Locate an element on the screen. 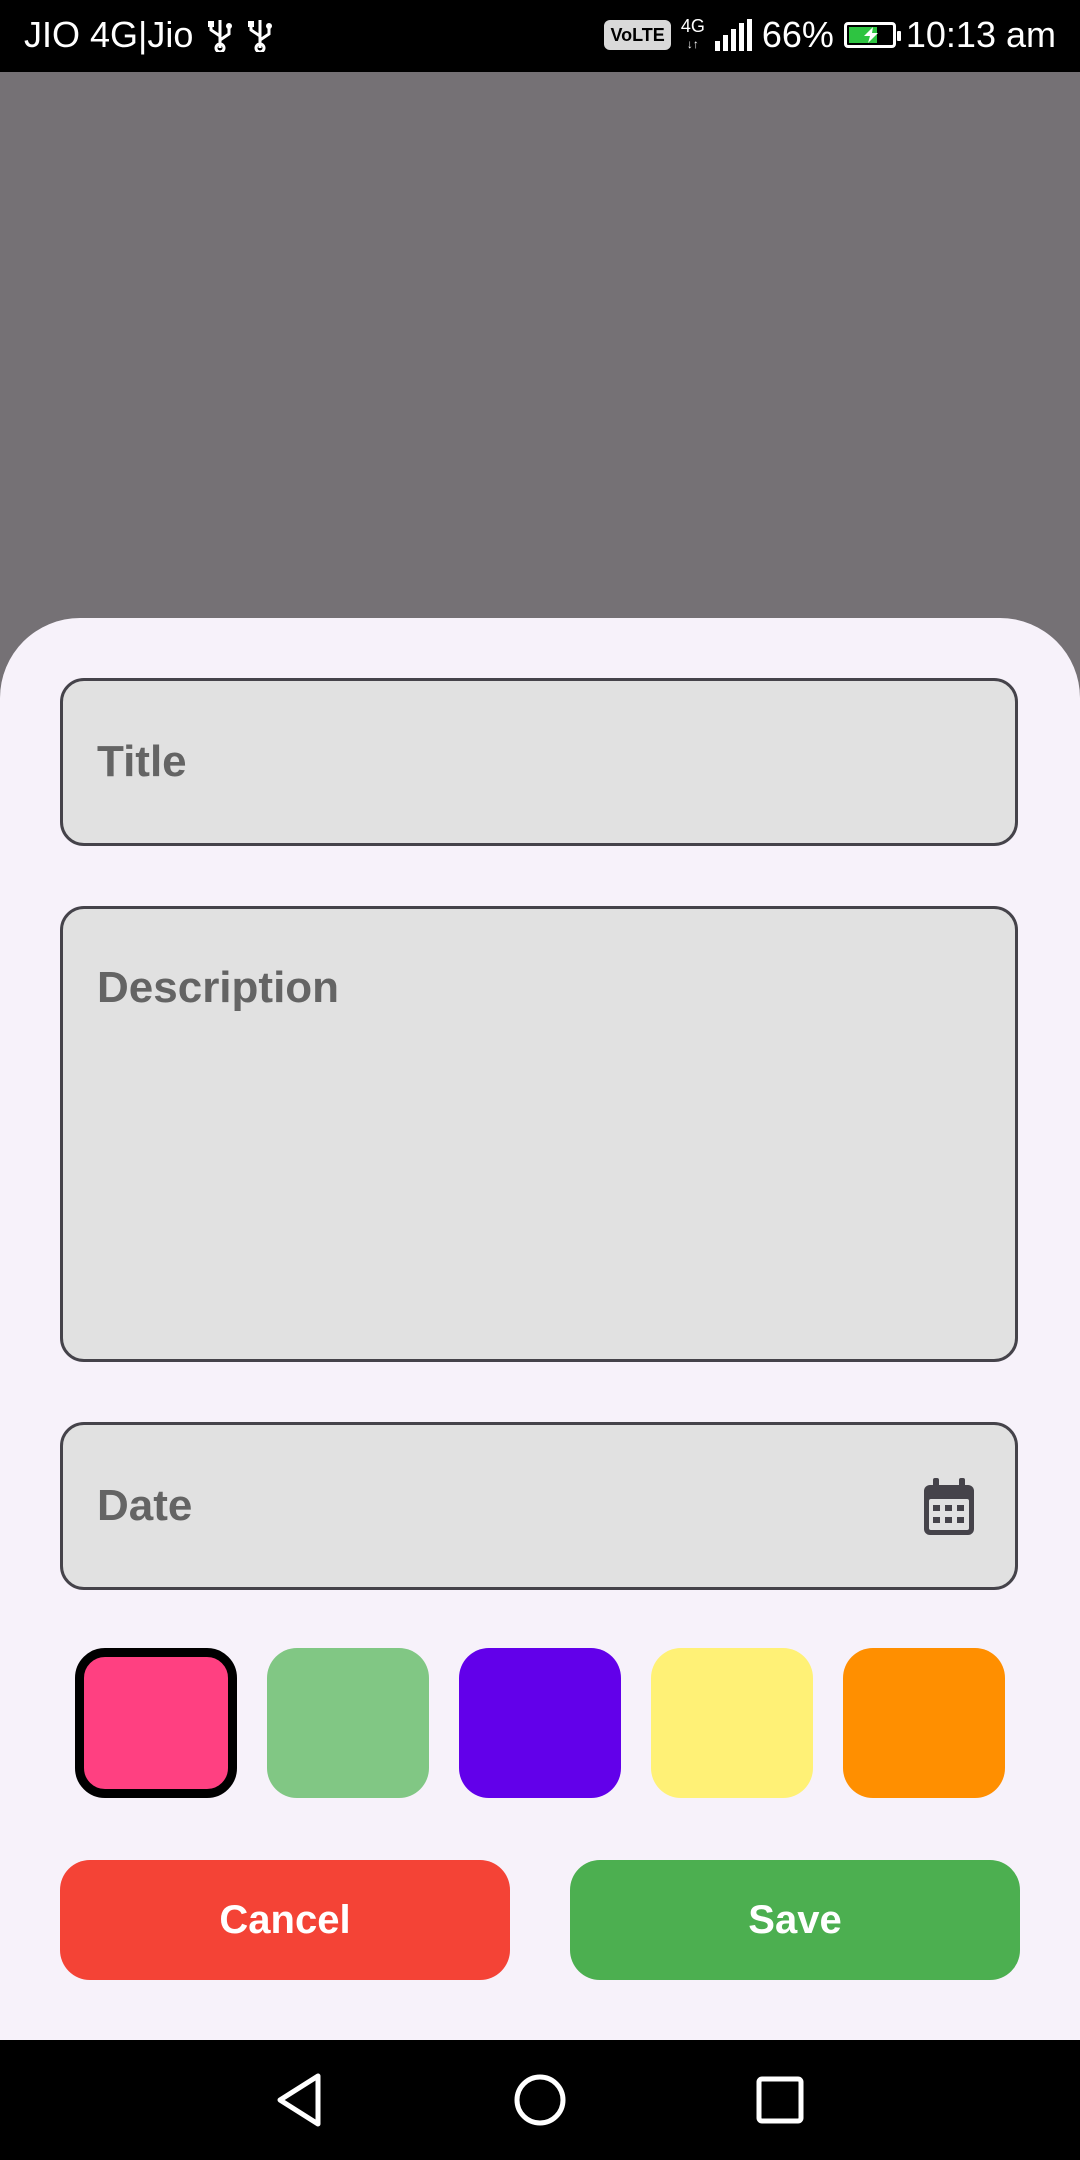 The width and height of the screenshot is (1080, 2160). title-field is located at coordinates (539, 762).